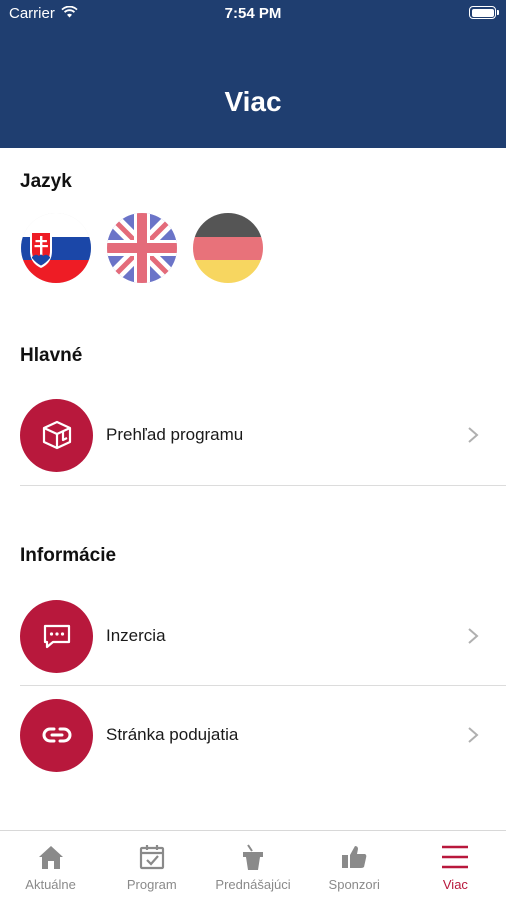 Image resolution: width=506 pixels, height=900 pixels. Describe the element at coordinates (455, 857) in the screenshot. I see `menu-icon` at that location.